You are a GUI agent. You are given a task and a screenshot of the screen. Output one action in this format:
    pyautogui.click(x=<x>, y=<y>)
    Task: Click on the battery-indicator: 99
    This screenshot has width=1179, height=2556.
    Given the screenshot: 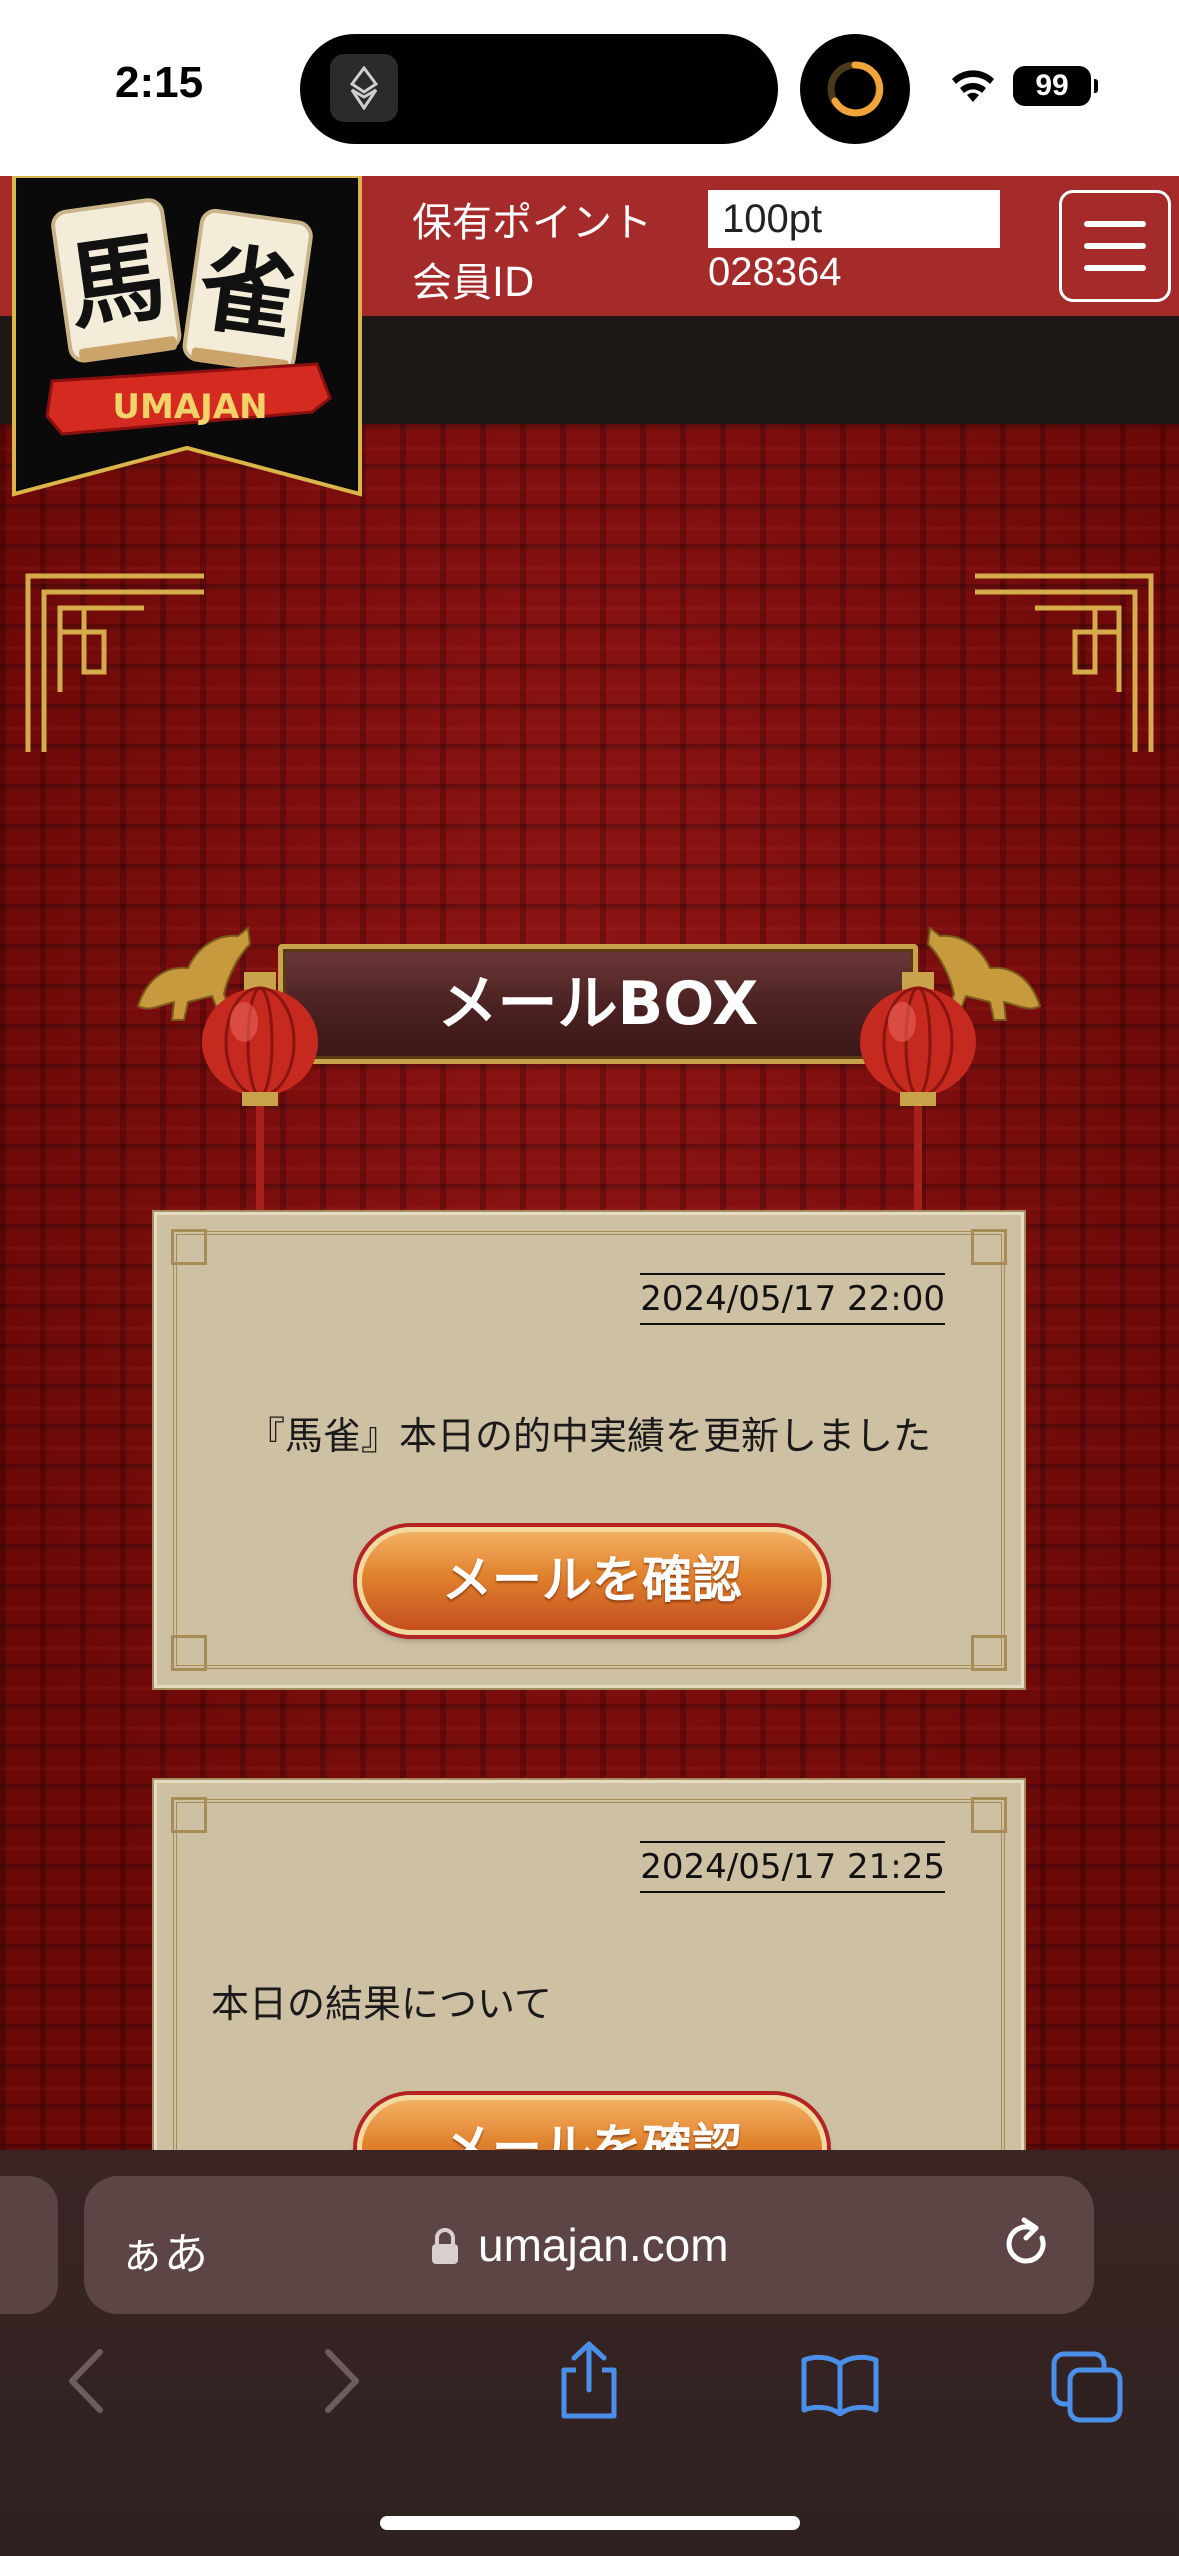 What is the action you would take?
    pyautogui.click(x=1055, y=86)
    